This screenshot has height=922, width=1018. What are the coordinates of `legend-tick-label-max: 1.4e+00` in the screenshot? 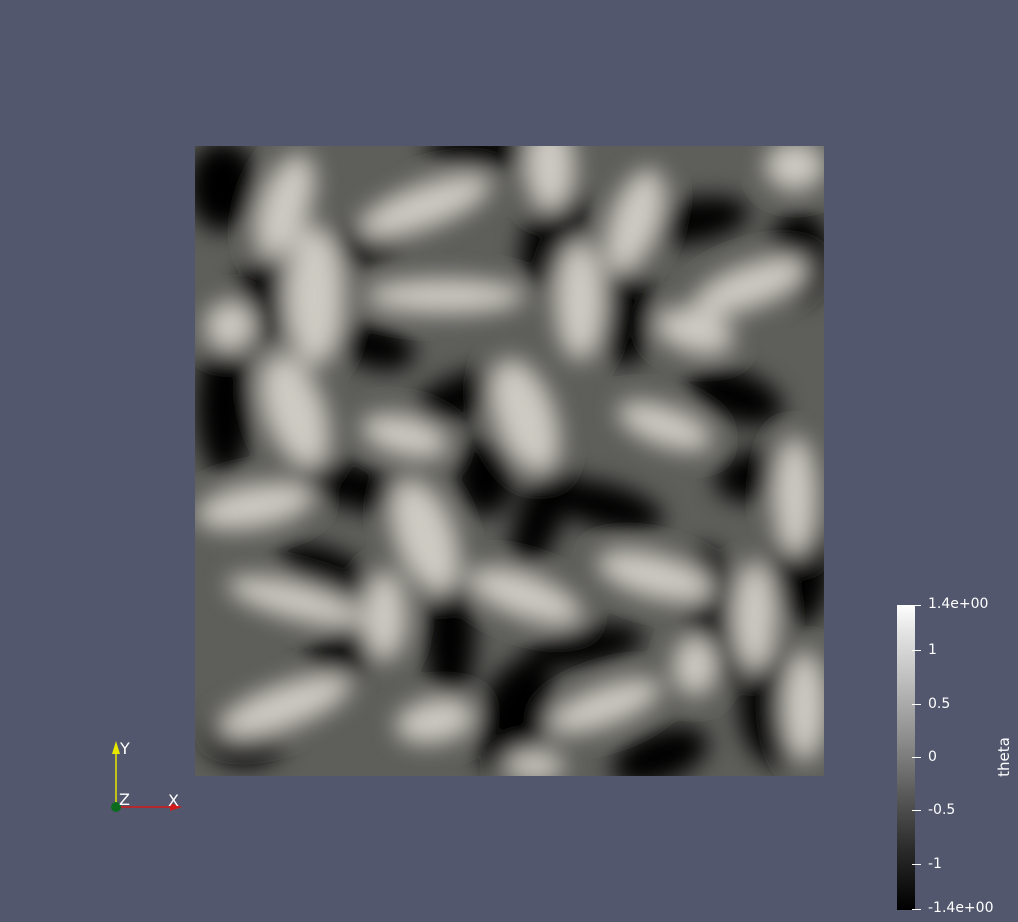 It's located at (958, 604).